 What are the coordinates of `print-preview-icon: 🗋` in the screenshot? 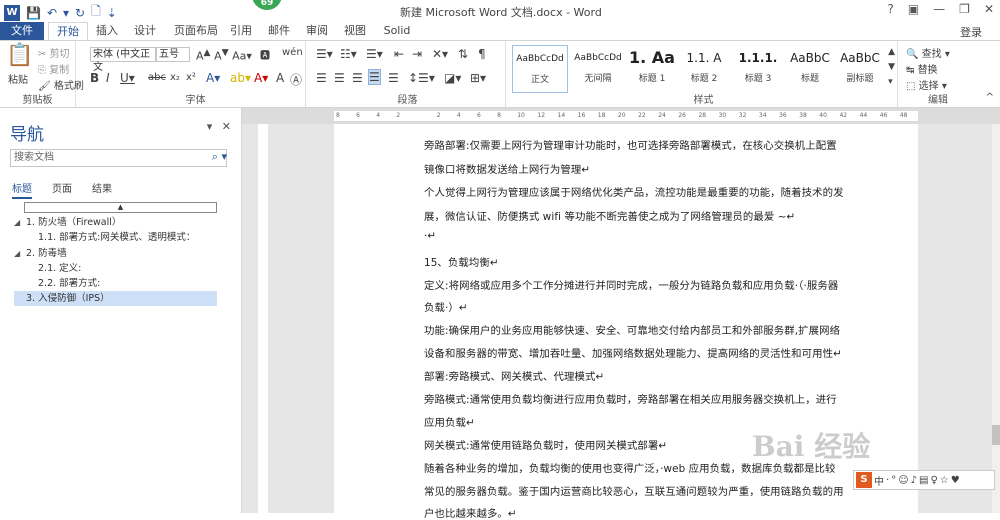 It's located at (96, 12).